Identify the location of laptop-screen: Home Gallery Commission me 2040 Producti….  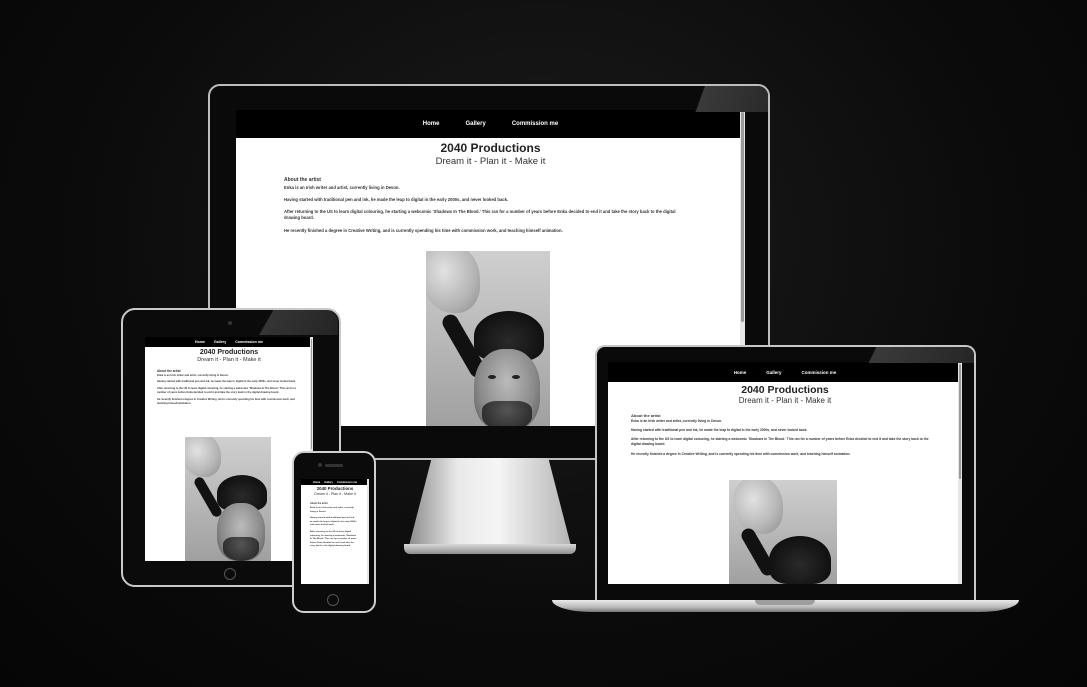
(785, 473).